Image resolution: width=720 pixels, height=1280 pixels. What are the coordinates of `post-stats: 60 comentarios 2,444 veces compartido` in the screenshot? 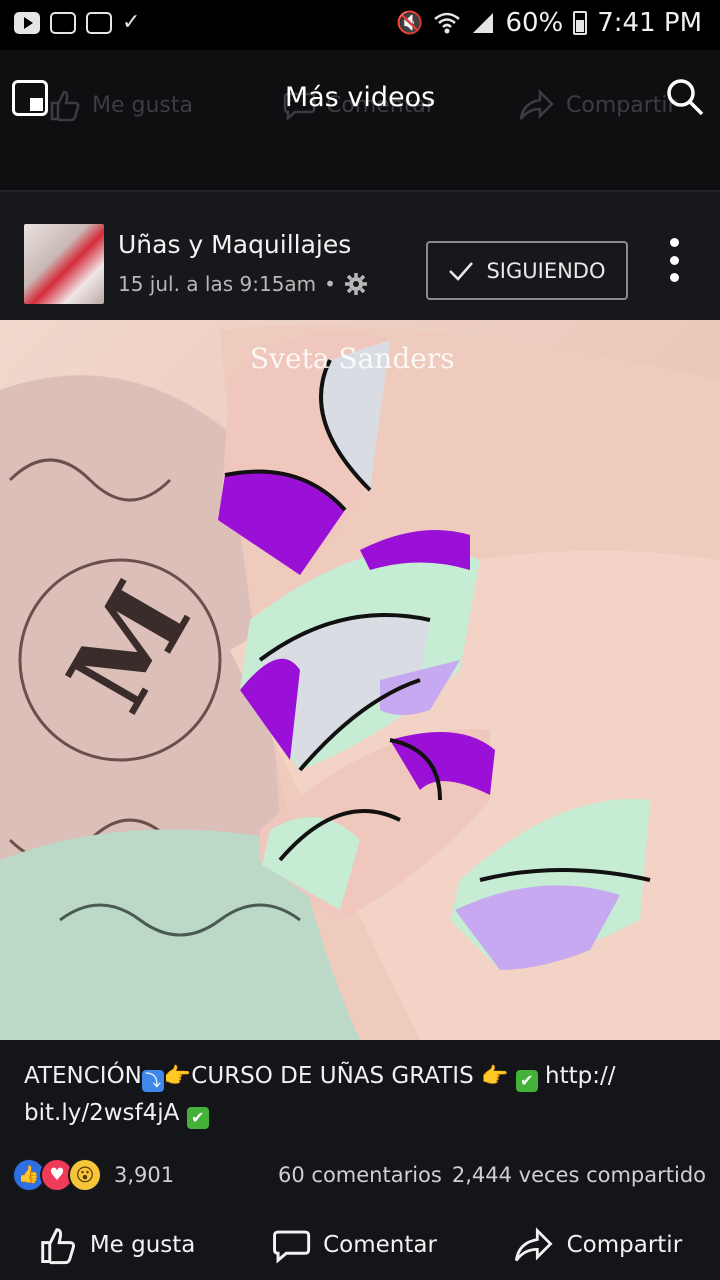 It's located at (492, 1175).